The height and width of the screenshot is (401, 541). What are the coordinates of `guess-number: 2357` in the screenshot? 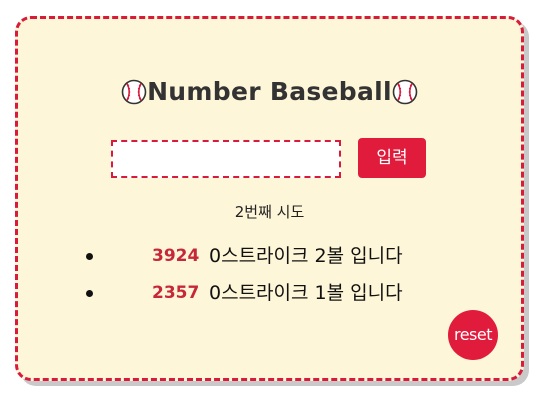 It's located at (176, 293).